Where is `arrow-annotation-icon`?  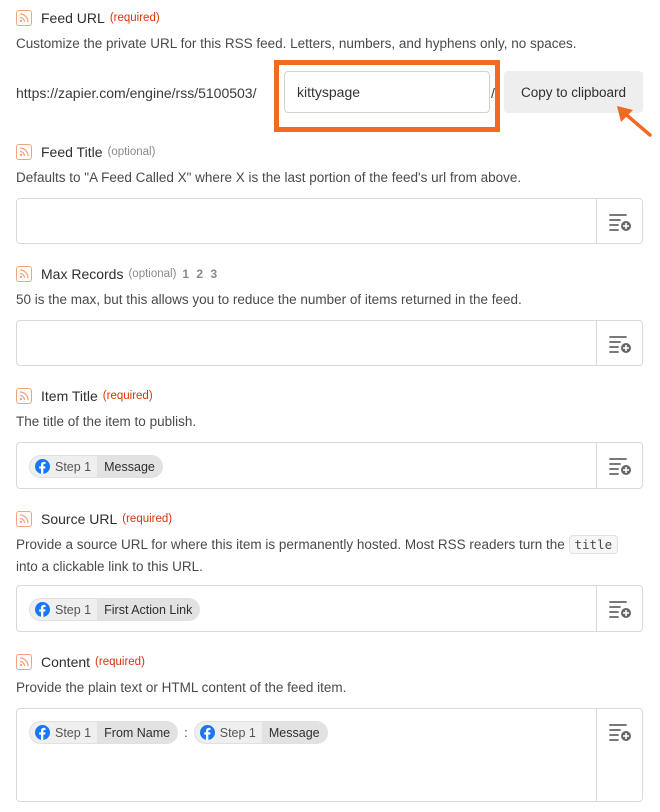 arrow-annotation-icon is located at coordinates (634, 121).